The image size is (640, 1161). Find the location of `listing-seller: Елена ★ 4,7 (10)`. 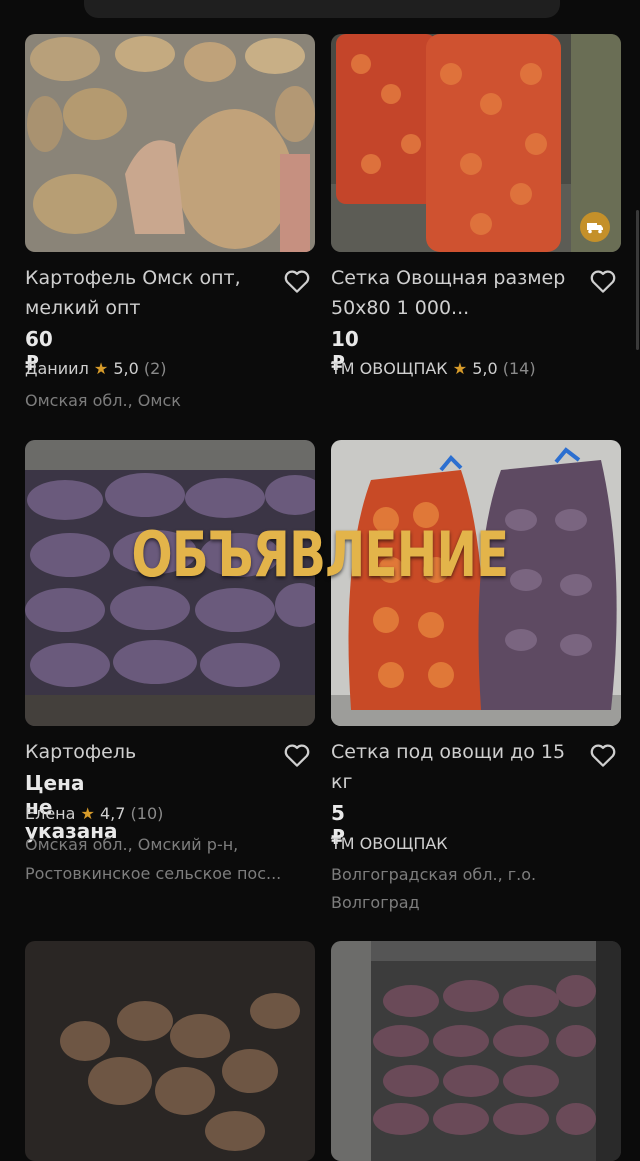

listing-seller: Елена ★ 4,7 (10) is located at coordinates (94, 813).